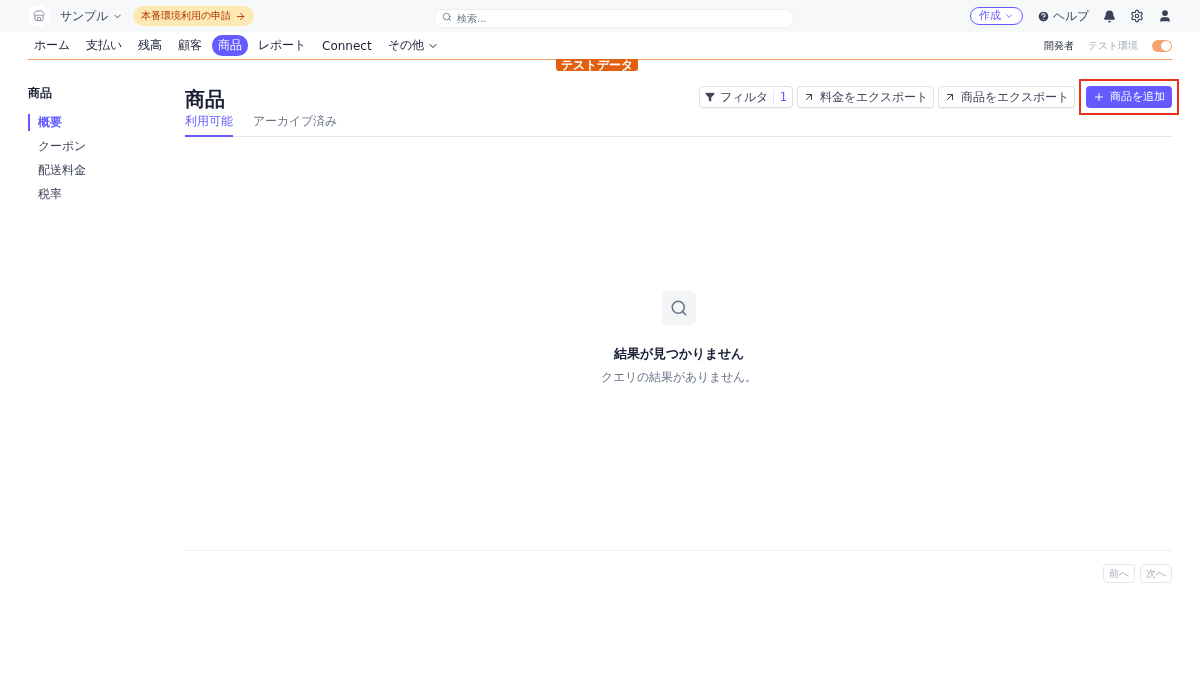 Image resolution: width=1200 pixels, height=694 pixels. I want to click on user-icon, so click(1165, 16).